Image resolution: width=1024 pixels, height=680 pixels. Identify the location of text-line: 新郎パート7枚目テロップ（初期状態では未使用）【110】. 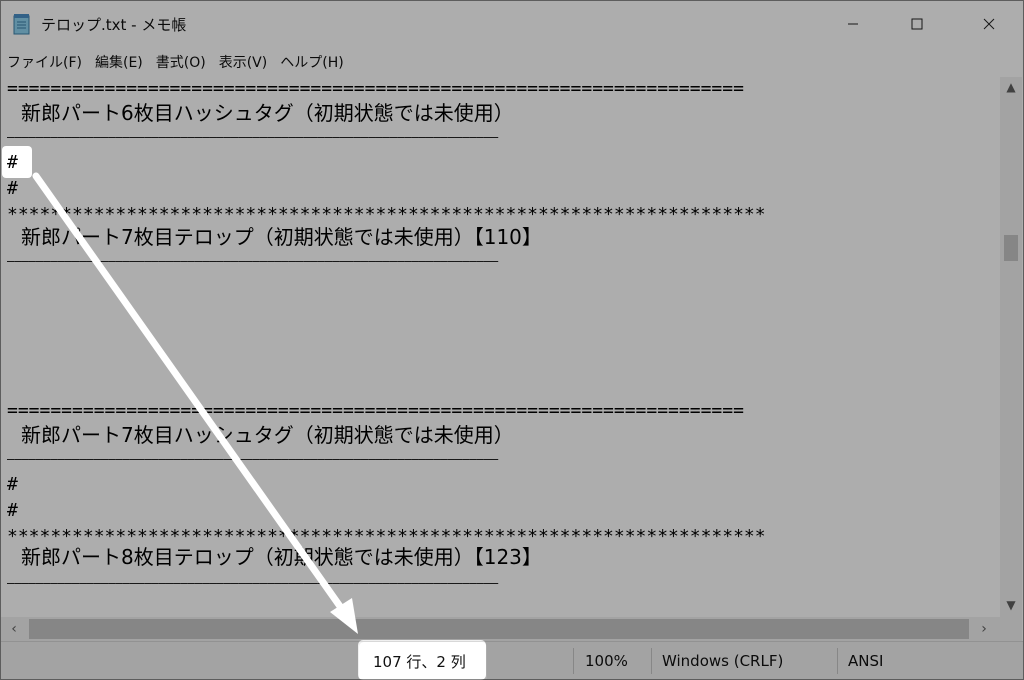
(281, 237).